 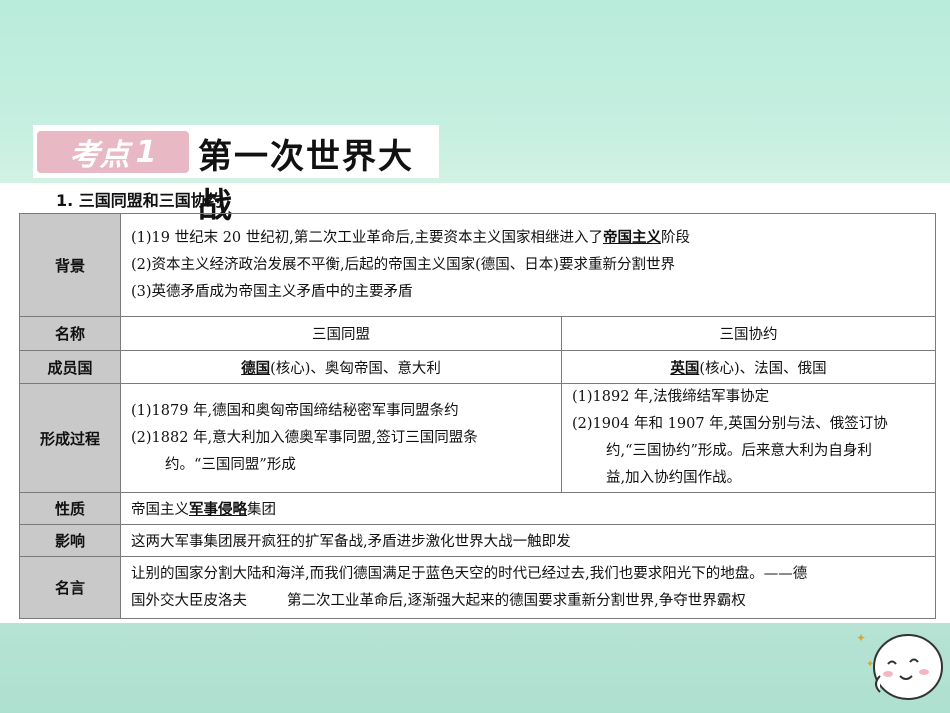 I want to click on background-line-1-post: 阶段, so click(x=675, y=238).